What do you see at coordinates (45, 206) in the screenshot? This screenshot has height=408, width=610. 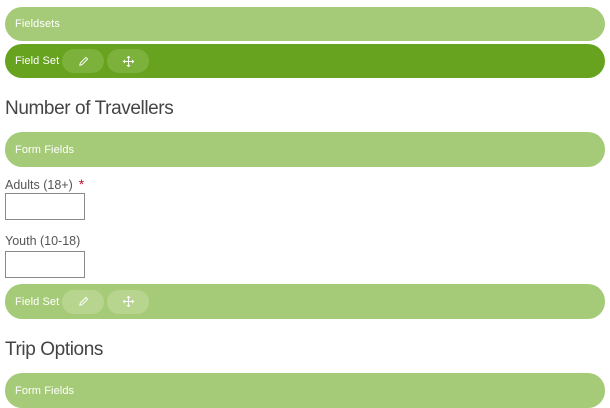 I see `adults-input` at bounding box center [45, 206].